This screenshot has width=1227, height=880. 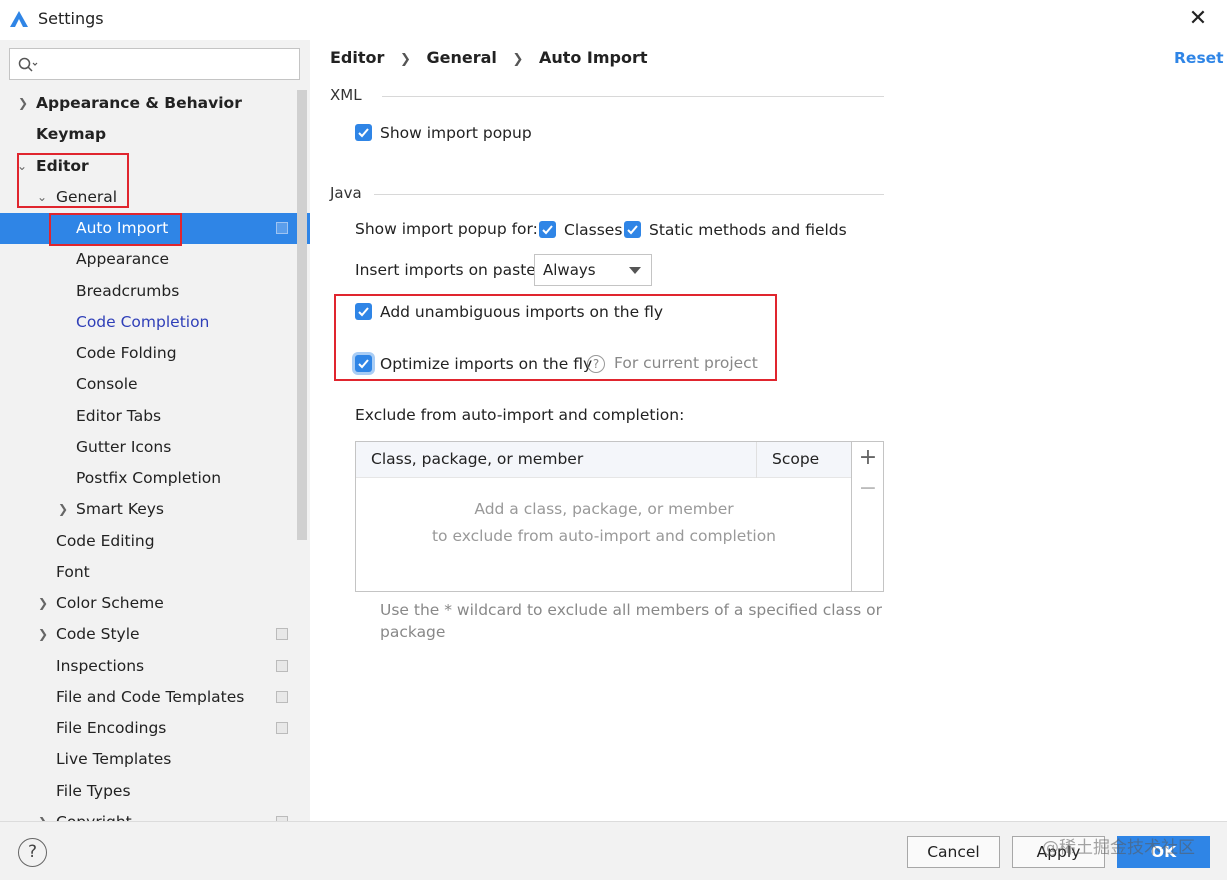 I want to click on tree-item-label: Copyright, so click(x=94, y=814).